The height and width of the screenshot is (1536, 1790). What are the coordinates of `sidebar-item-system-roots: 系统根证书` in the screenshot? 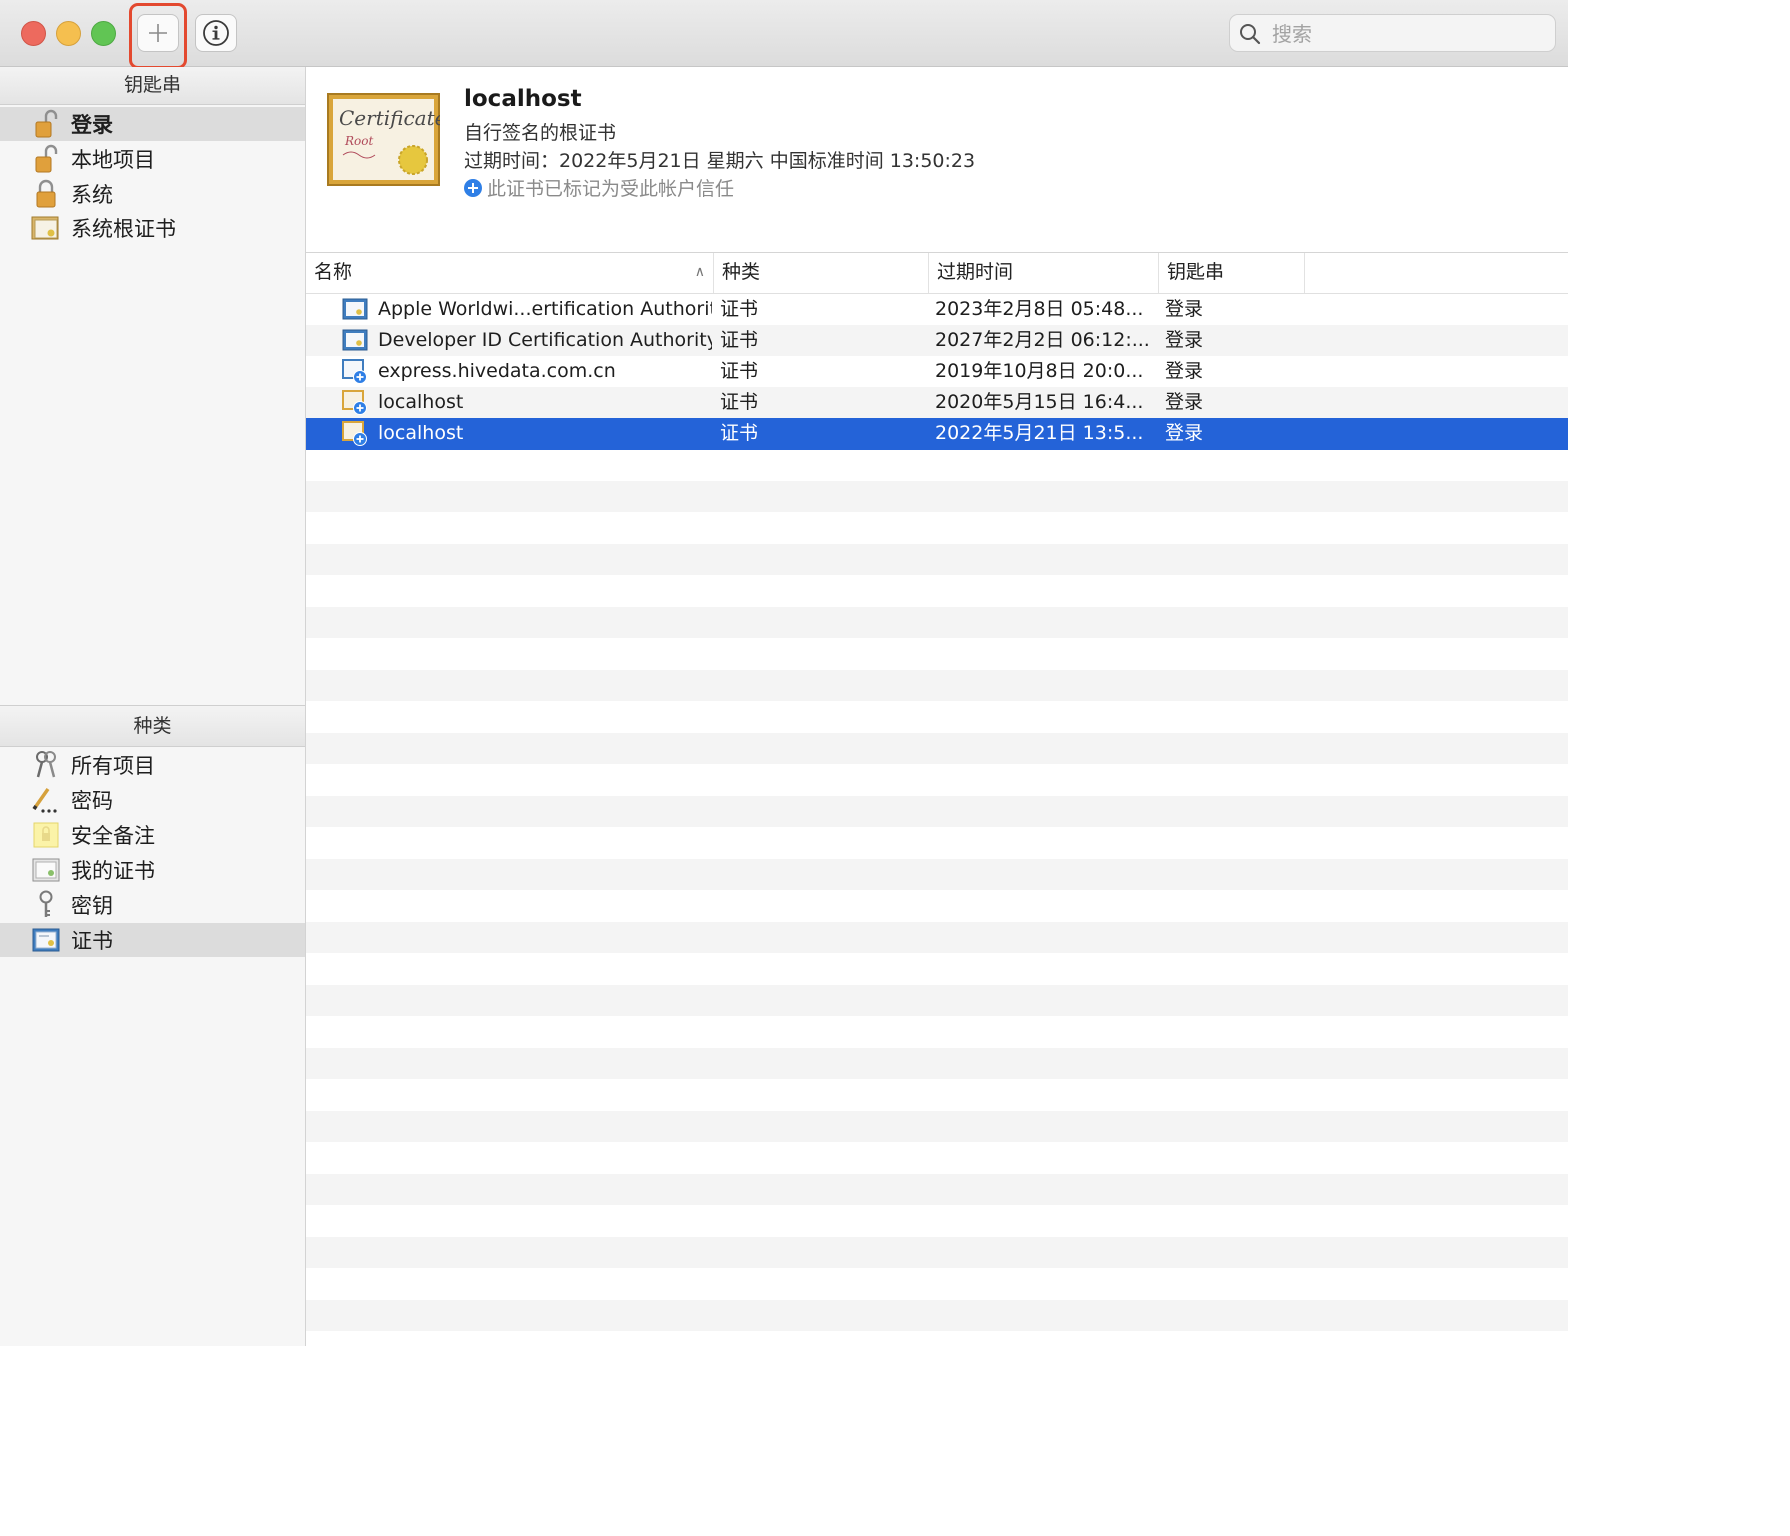 It's located at (152, 228).